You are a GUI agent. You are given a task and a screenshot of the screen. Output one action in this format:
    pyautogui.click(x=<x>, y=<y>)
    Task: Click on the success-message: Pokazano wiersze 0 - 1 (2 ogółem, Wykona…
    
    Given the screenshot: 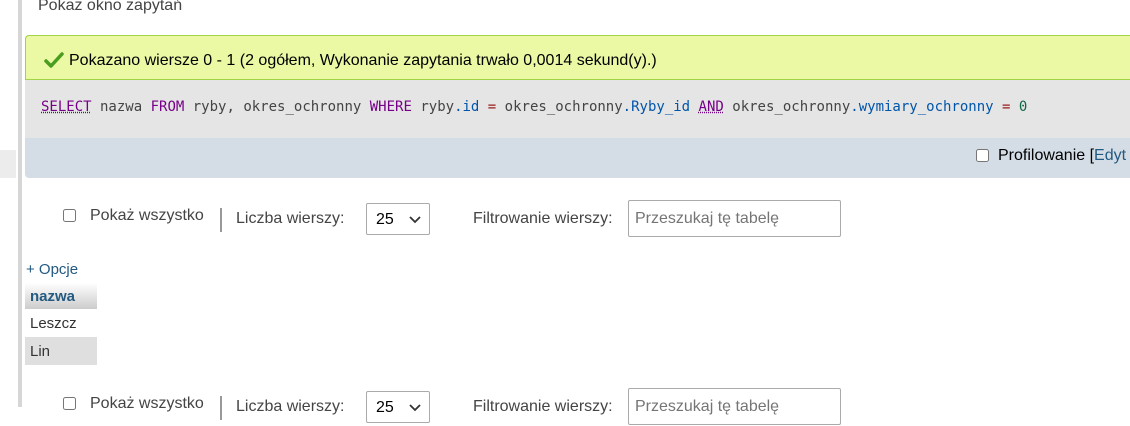 What is the action you would take?
    pyautogui.click(x=363, y=60)
    